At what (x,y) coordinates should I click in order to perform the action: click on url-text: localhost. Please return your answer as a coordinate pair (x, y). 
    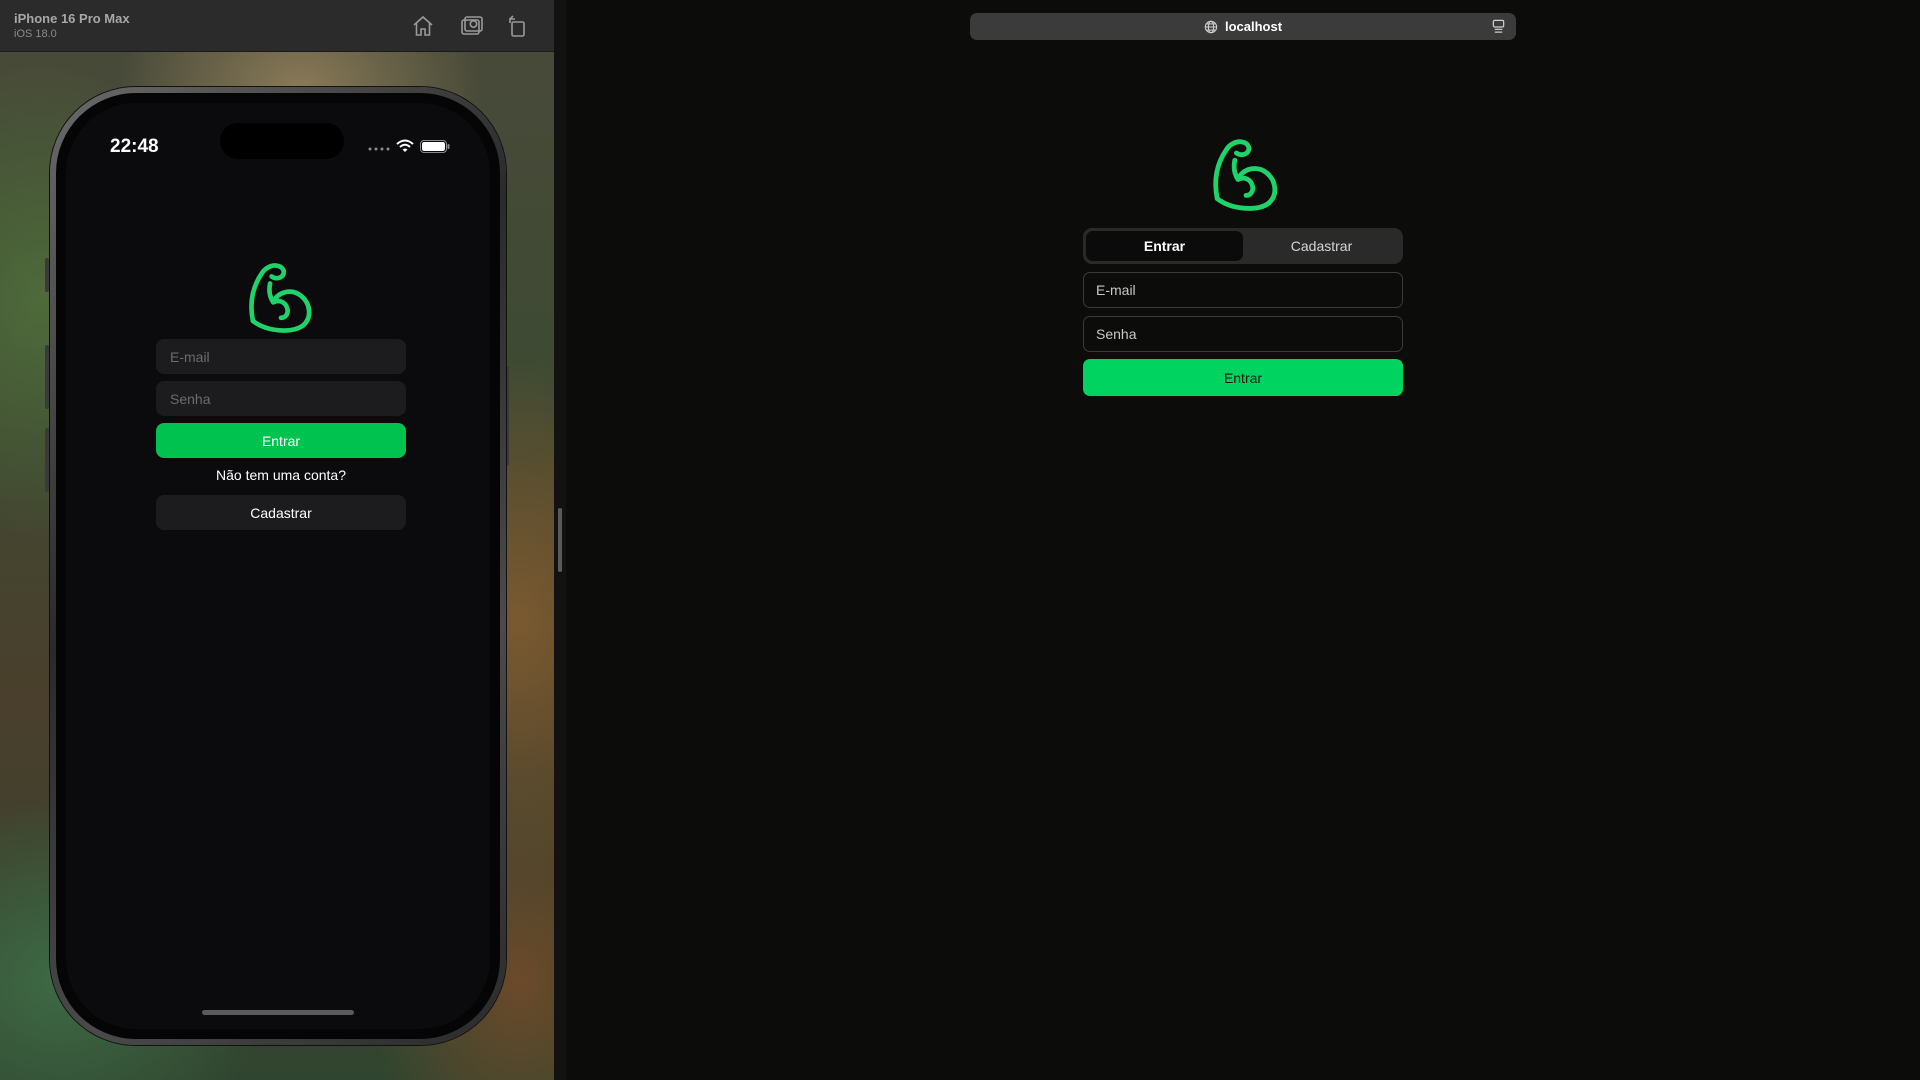
    Looking at the image, I should click on (1253, 26).